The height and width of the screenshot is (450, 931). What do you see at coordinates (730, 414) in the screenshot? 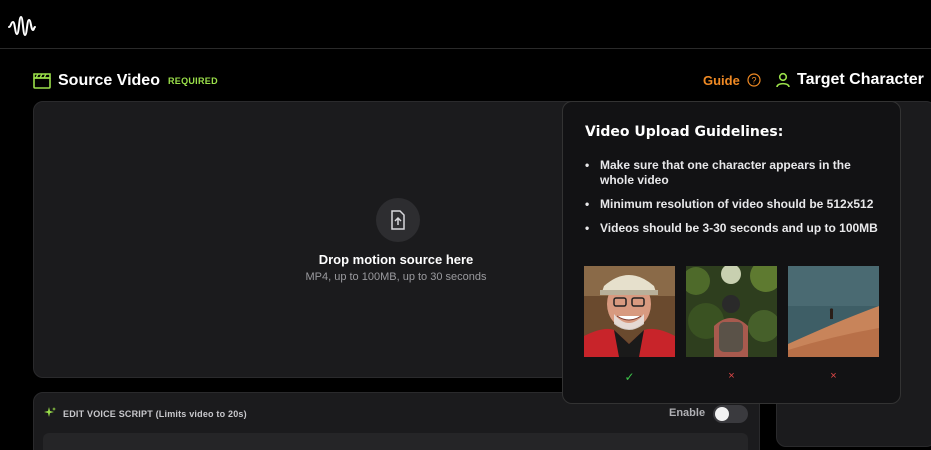
I see `voice-script-toggle` at bounding box center [730, 414].